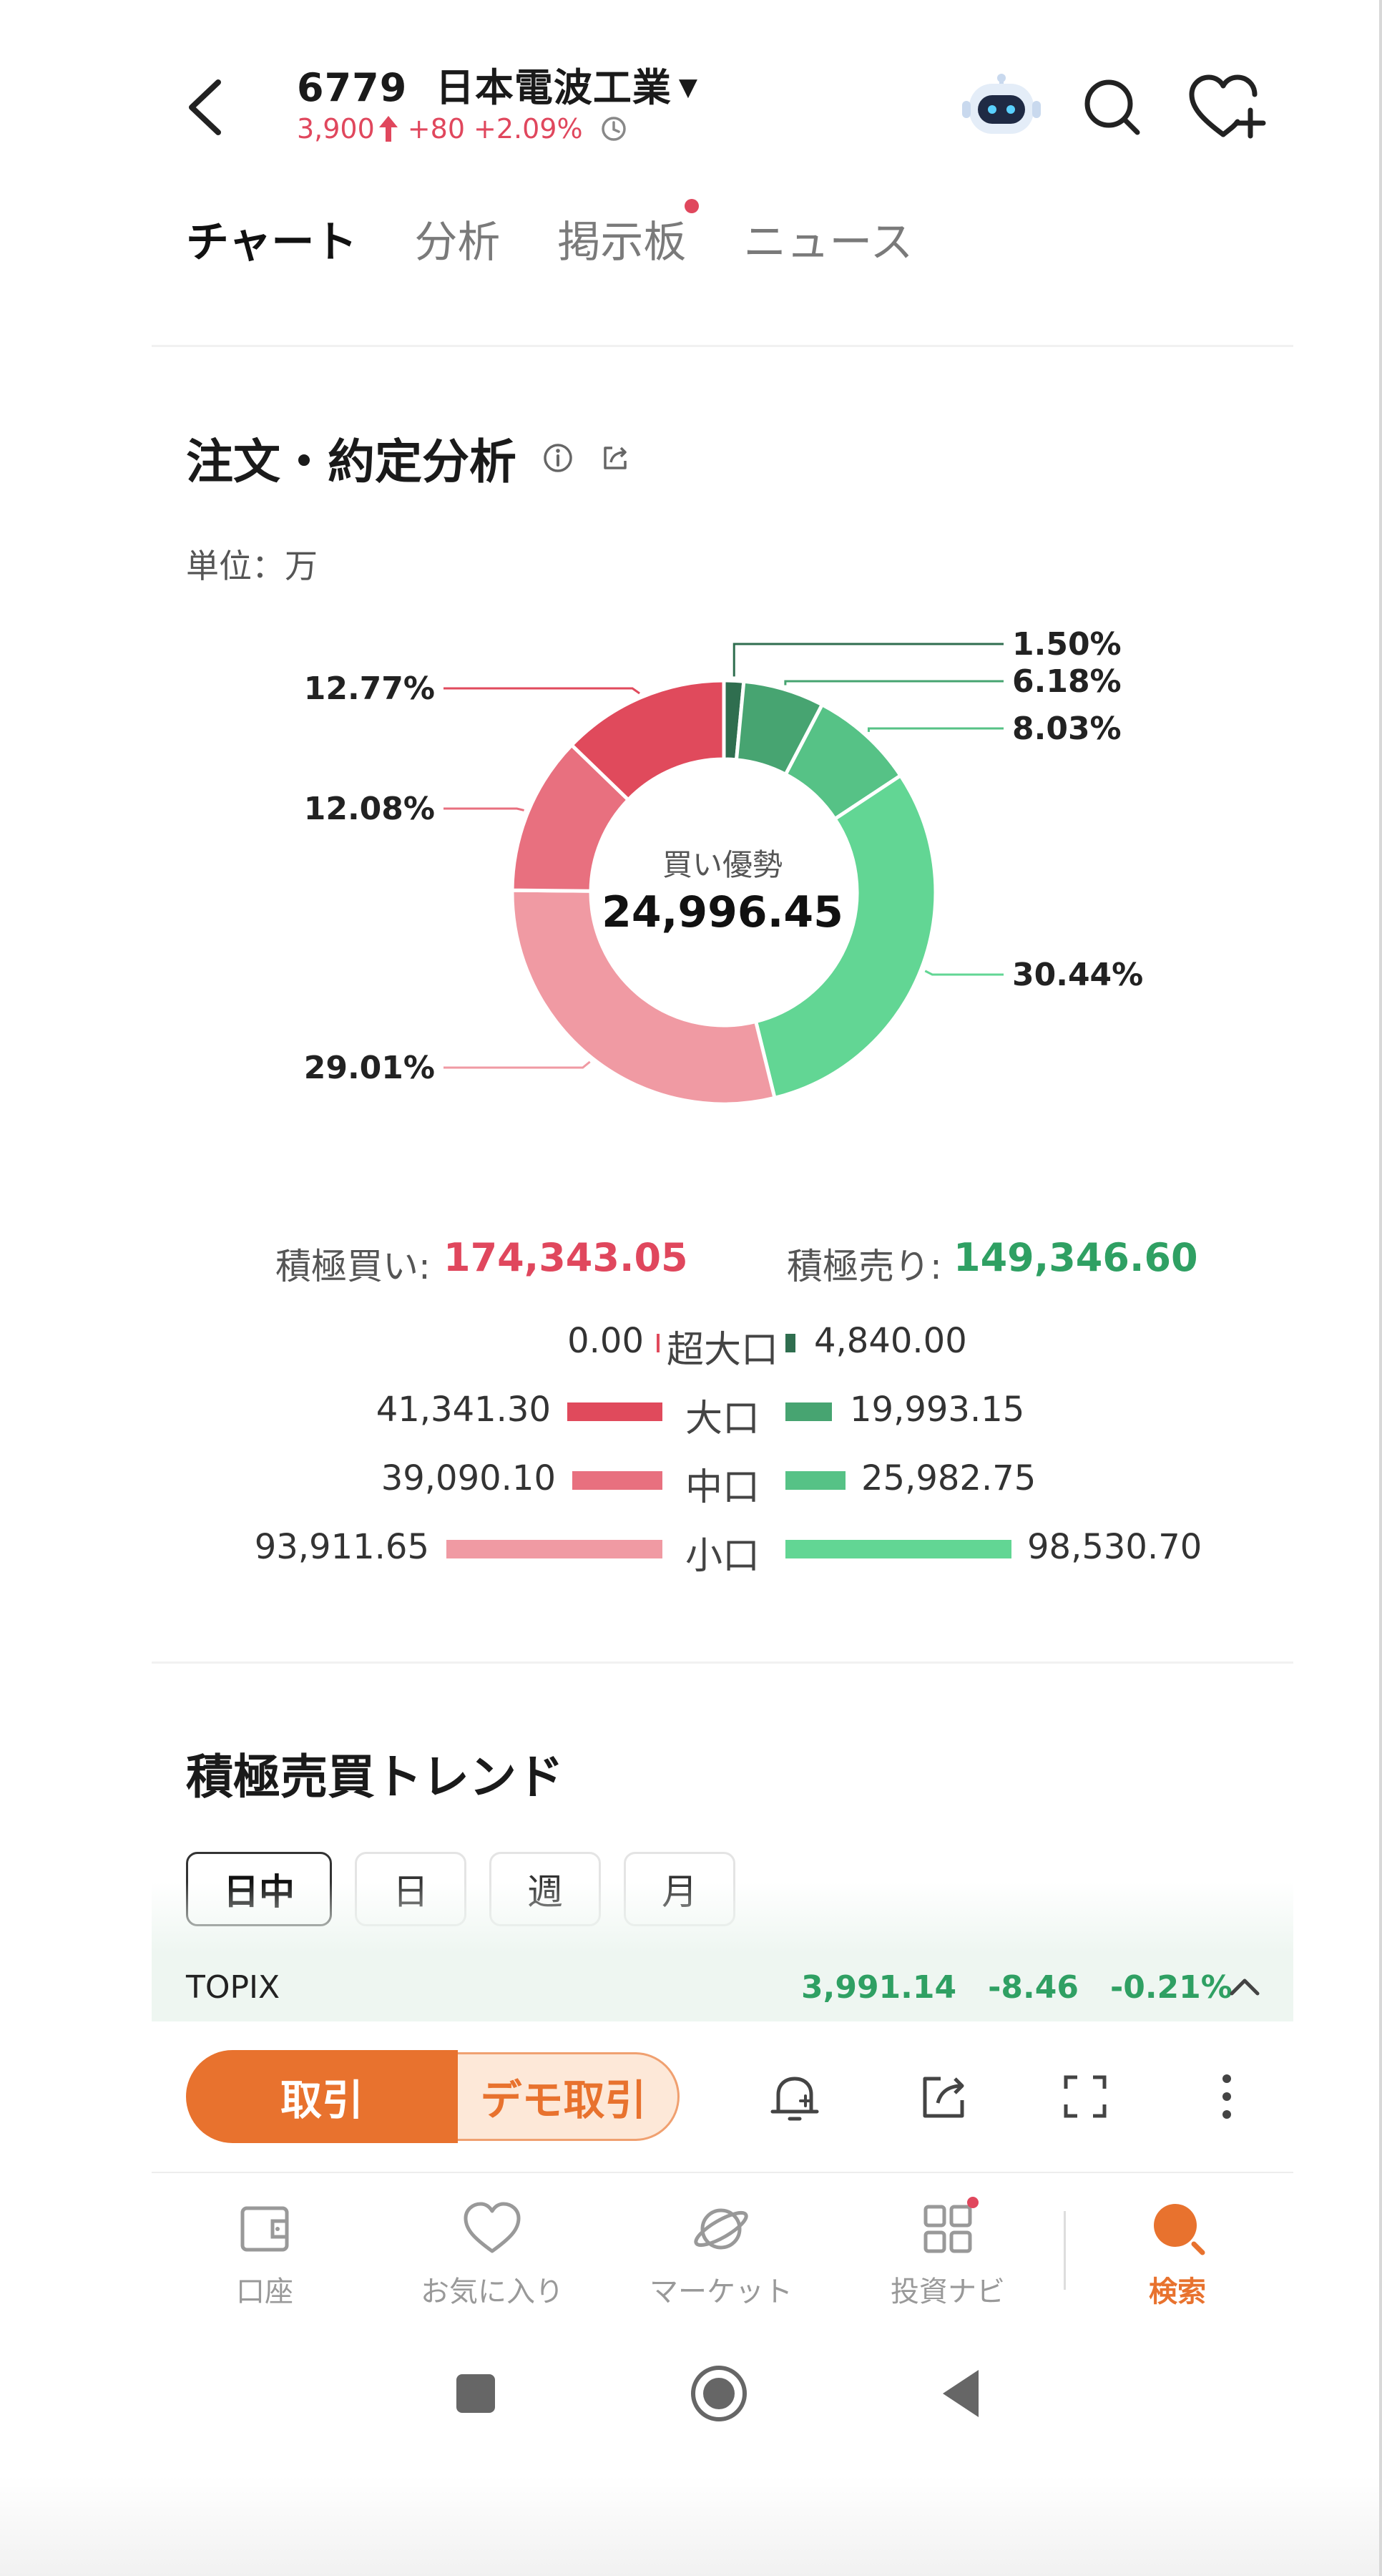 This screenshot has height=2576, width=1382. I want to click on index-change: -8.46, so click(1033, 1987).